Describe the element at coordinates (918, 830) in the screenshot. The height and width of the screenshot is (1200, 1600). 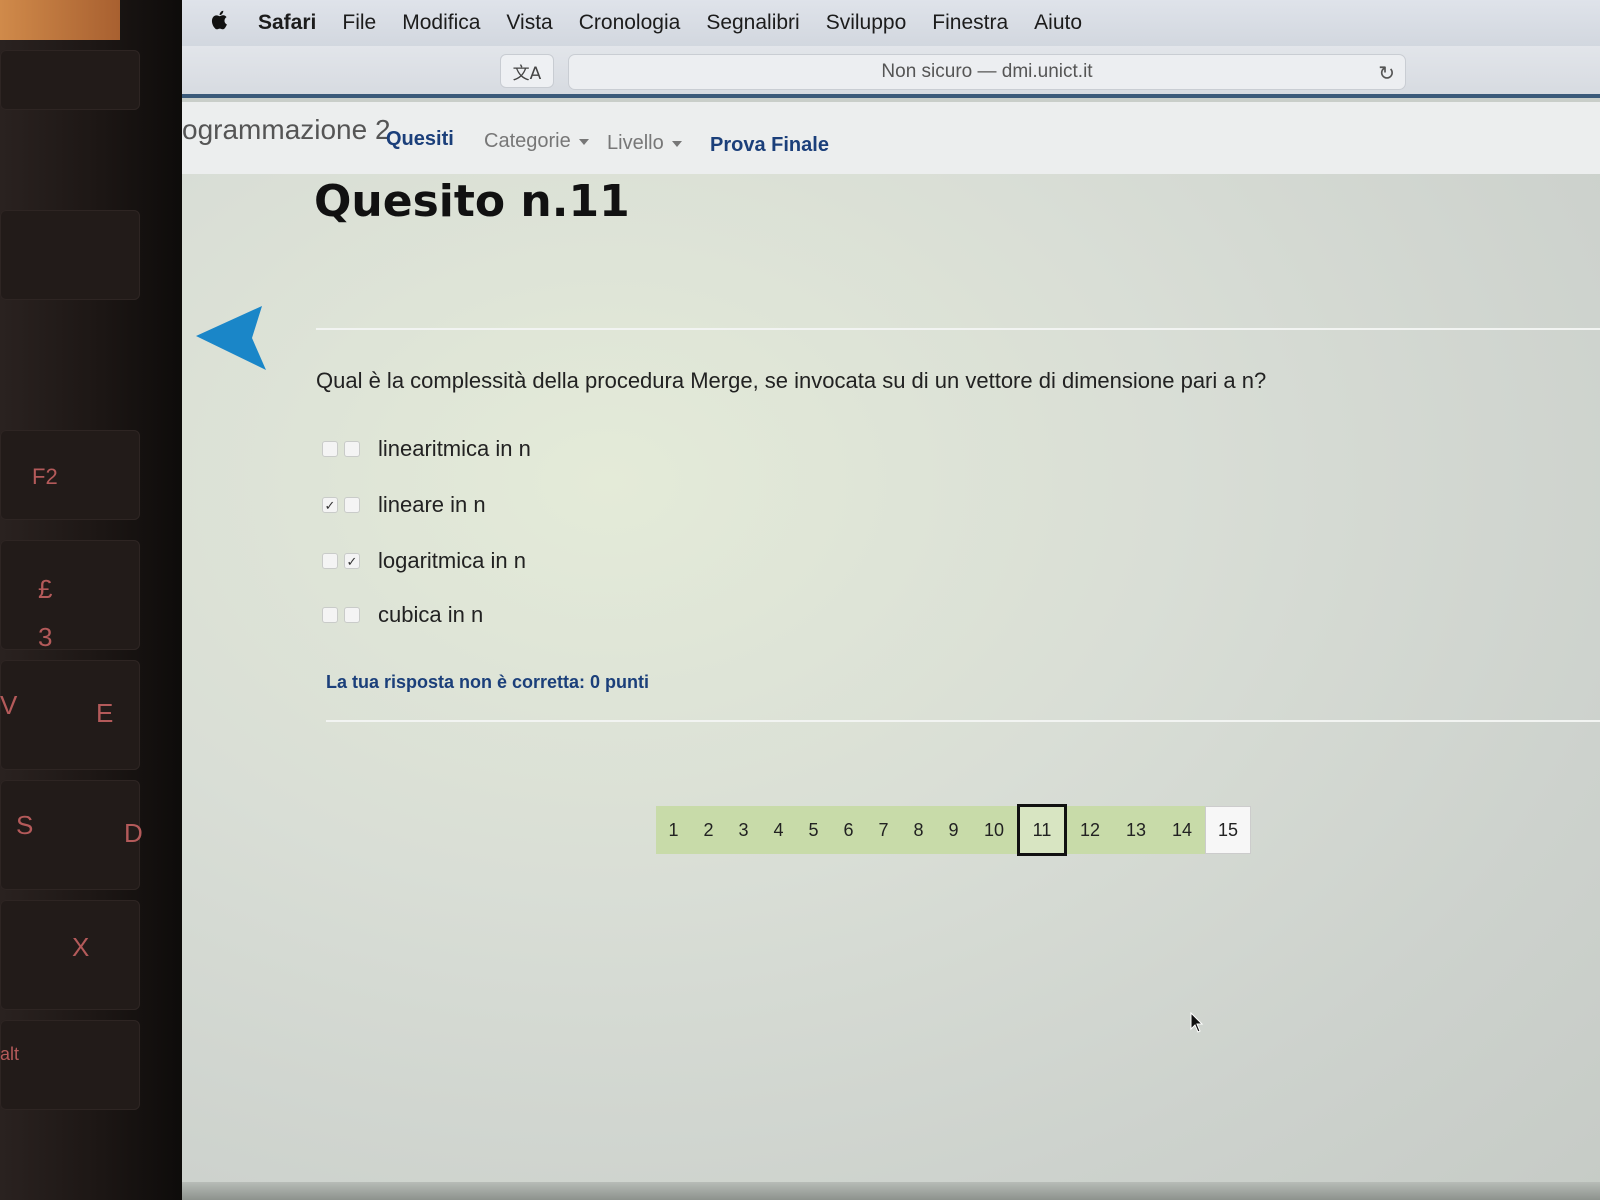
I see `page-link: 8` at that location.